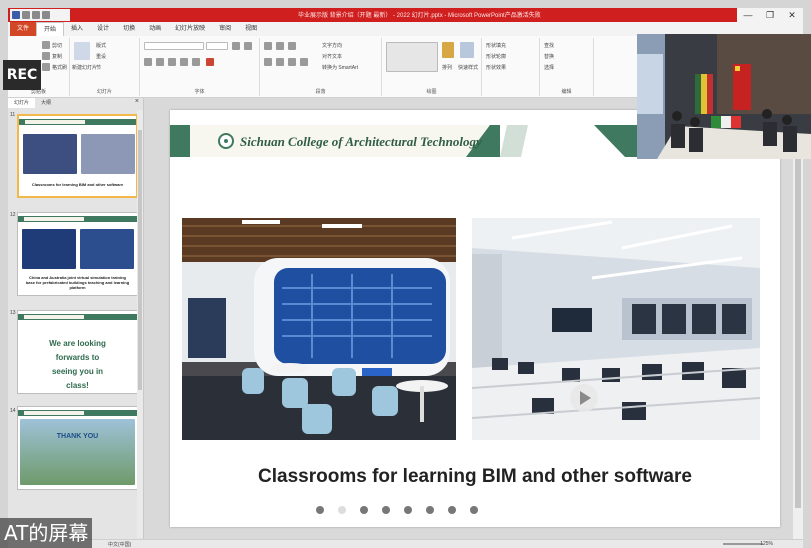 This screenshot has width=811, height=548. Describe the element at coordinates (321, 67) in the screenshot. I see `paragraph-group: 文字方向 对齐文本 转换为 SmartArt 段落` at that location.